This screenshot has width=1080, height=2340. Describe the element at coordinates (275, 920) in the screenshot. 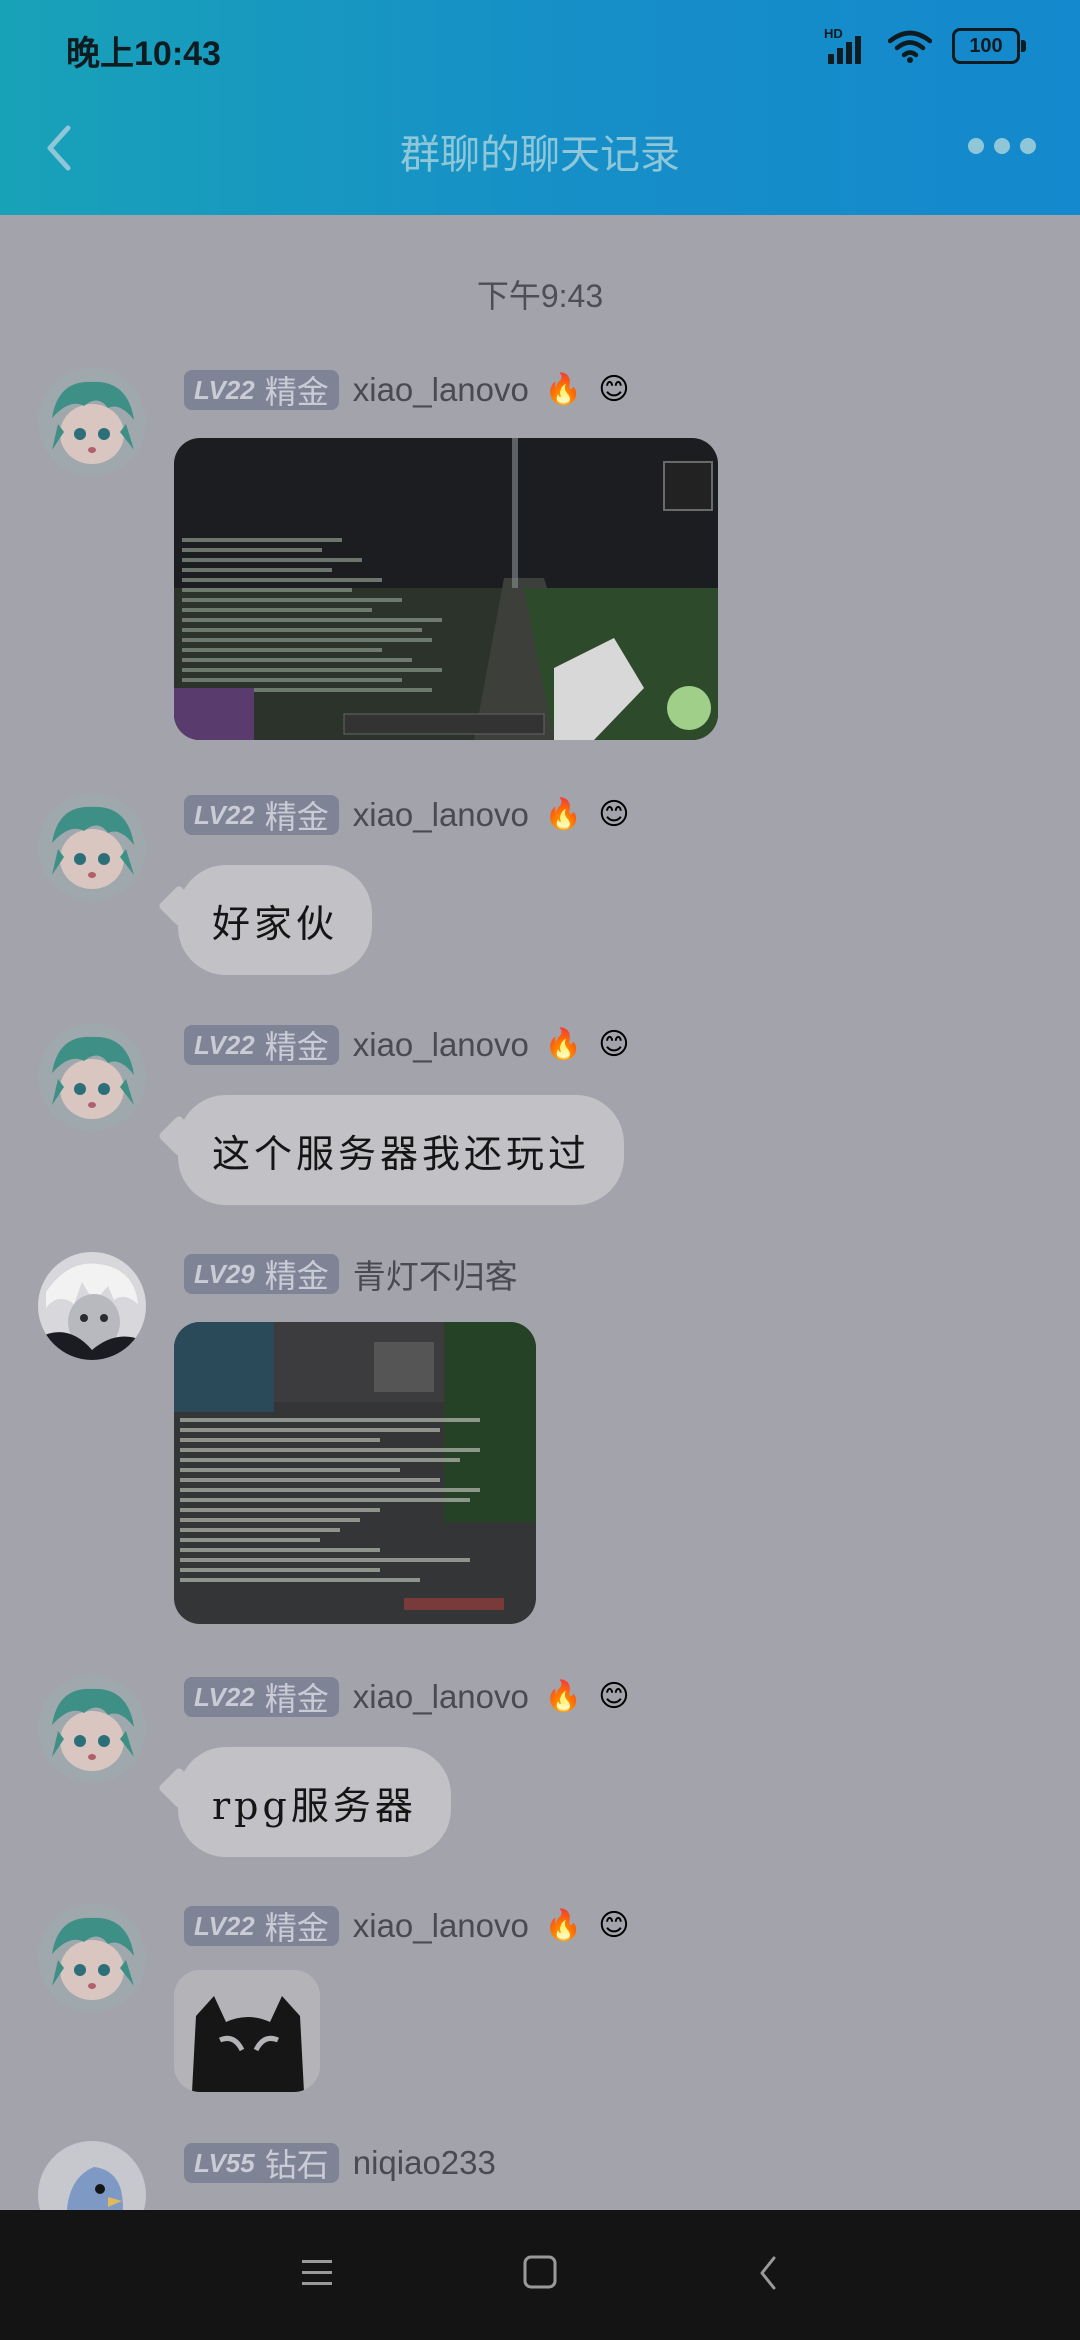

I see `message-bubble: 好家伙` at that location.